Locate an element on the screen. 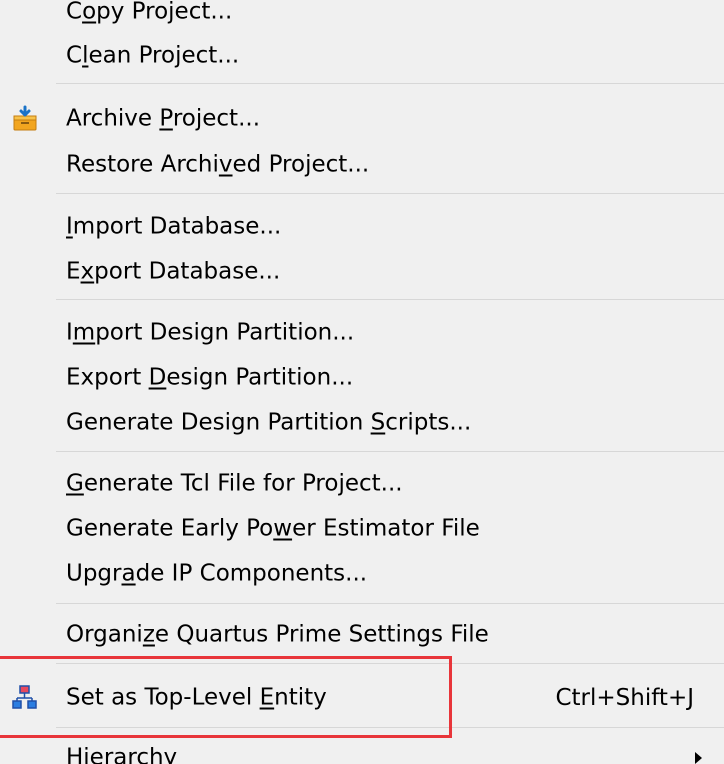  menu-item-hierarchy: Hierarchy is located at coordinates (362, 750).